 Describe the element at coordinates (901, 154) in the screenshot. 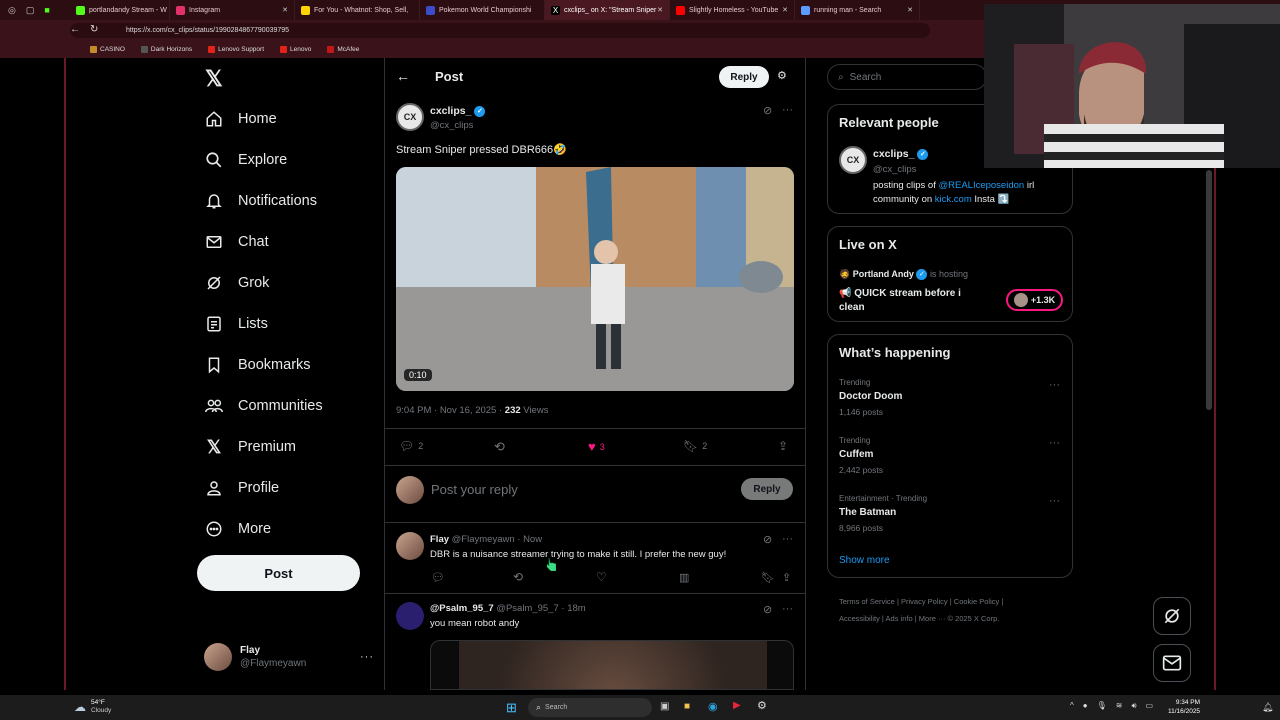

I see `person-name-row: cxclips_ ✓` at that location.